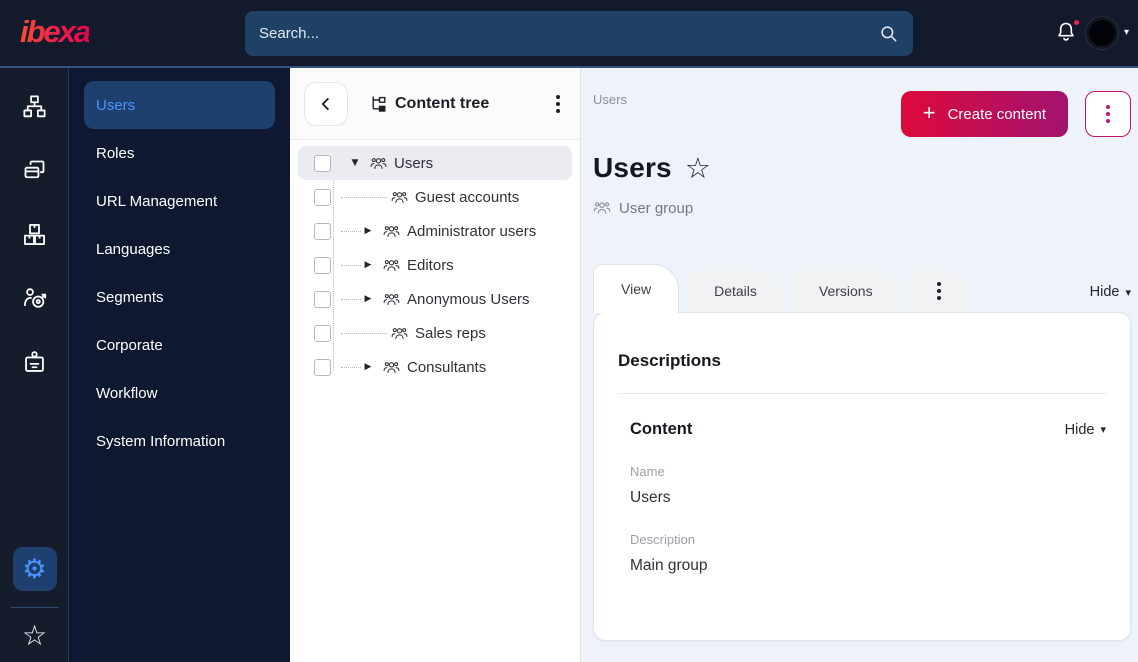  What do you see at coordinates (656, 208) in the screenshot?
I see `content-type-label: User group` at bounding box center [656, 208].